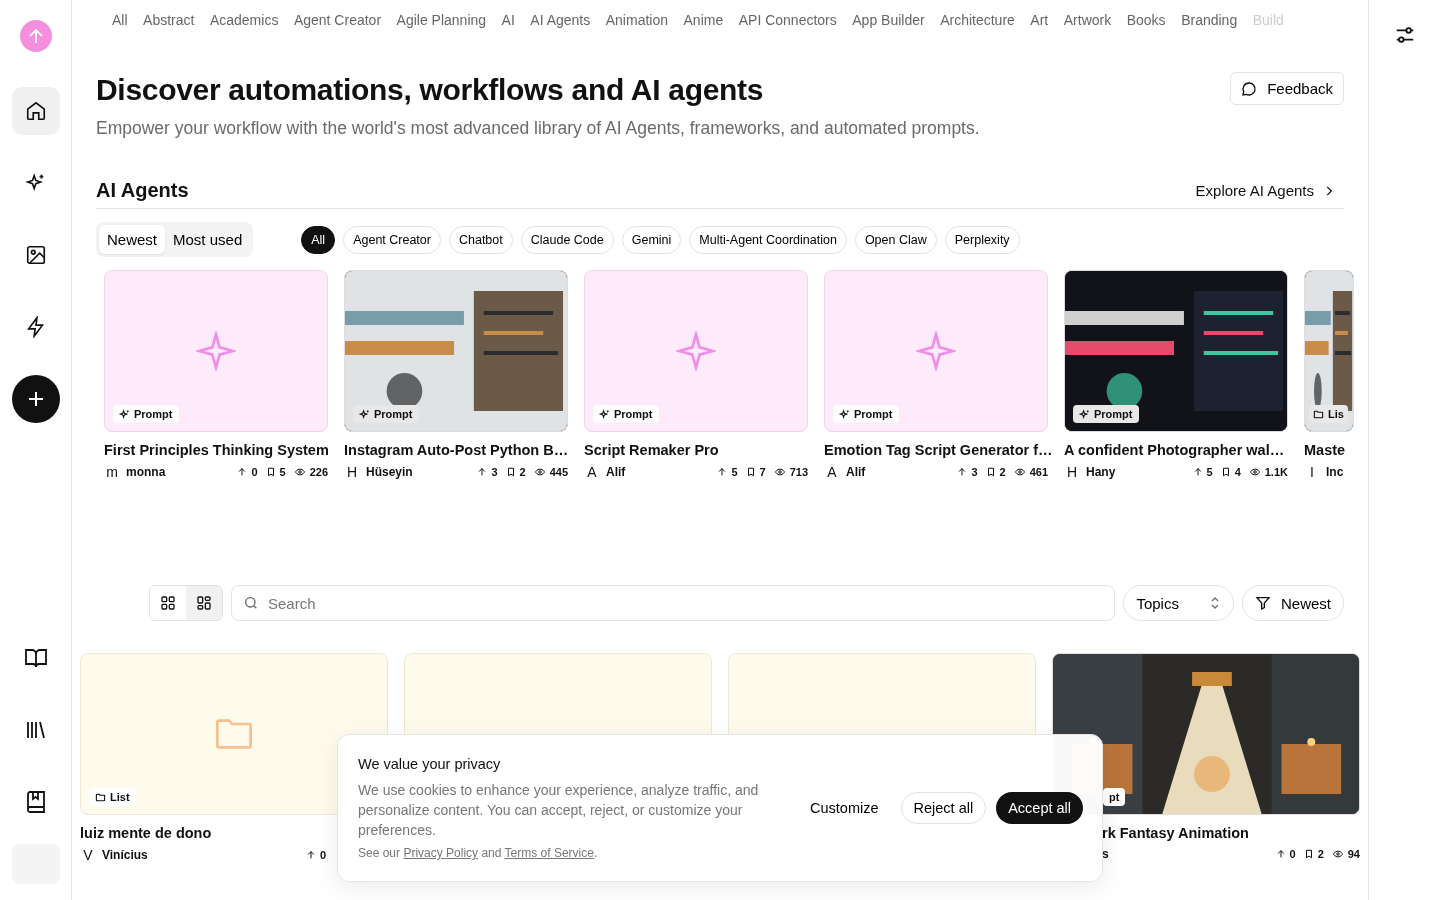  I want to click on save-count: 5, so click(282, 472).